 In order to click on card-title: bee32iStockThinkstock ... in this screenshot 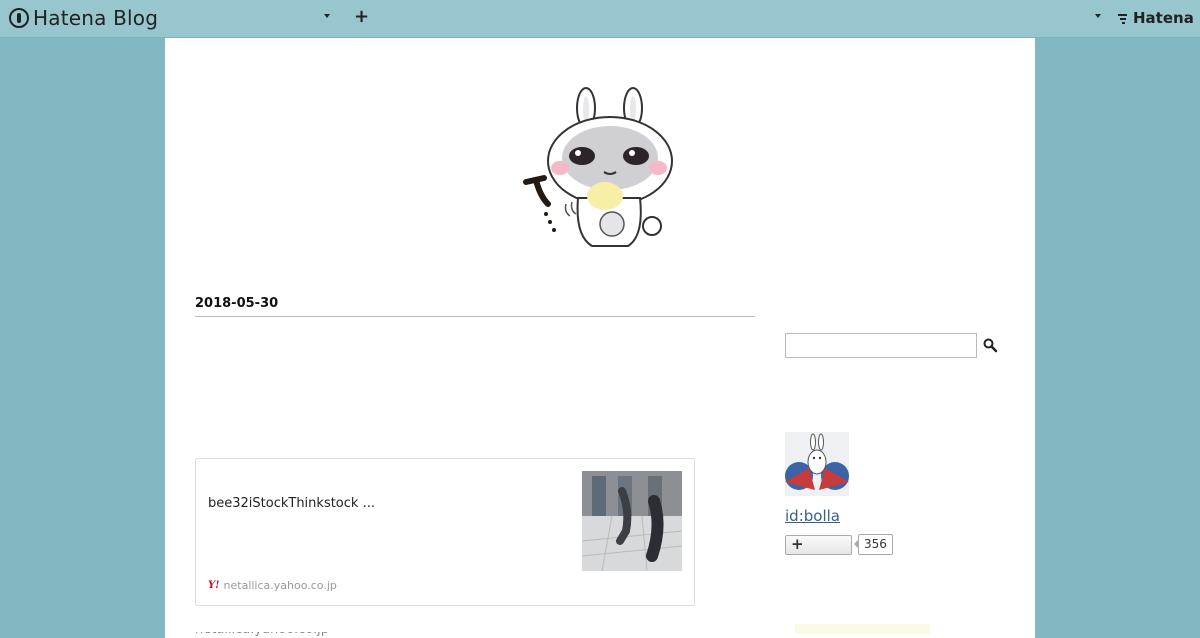, I will do `click(291, 503)`.